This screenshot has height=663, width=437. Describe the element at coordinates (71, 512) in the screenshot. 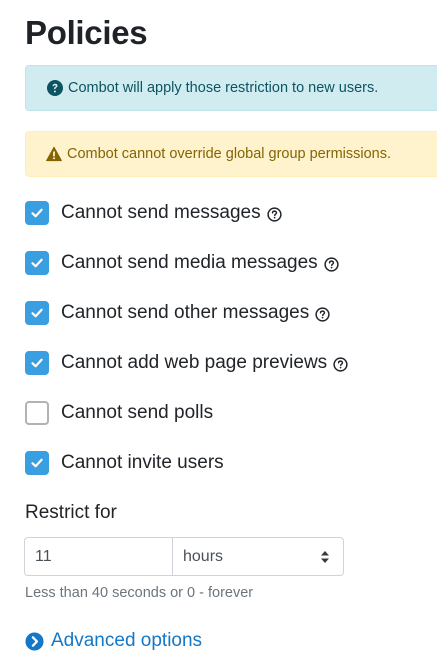

I see `restrict-for-label: Restrict for` at that location.